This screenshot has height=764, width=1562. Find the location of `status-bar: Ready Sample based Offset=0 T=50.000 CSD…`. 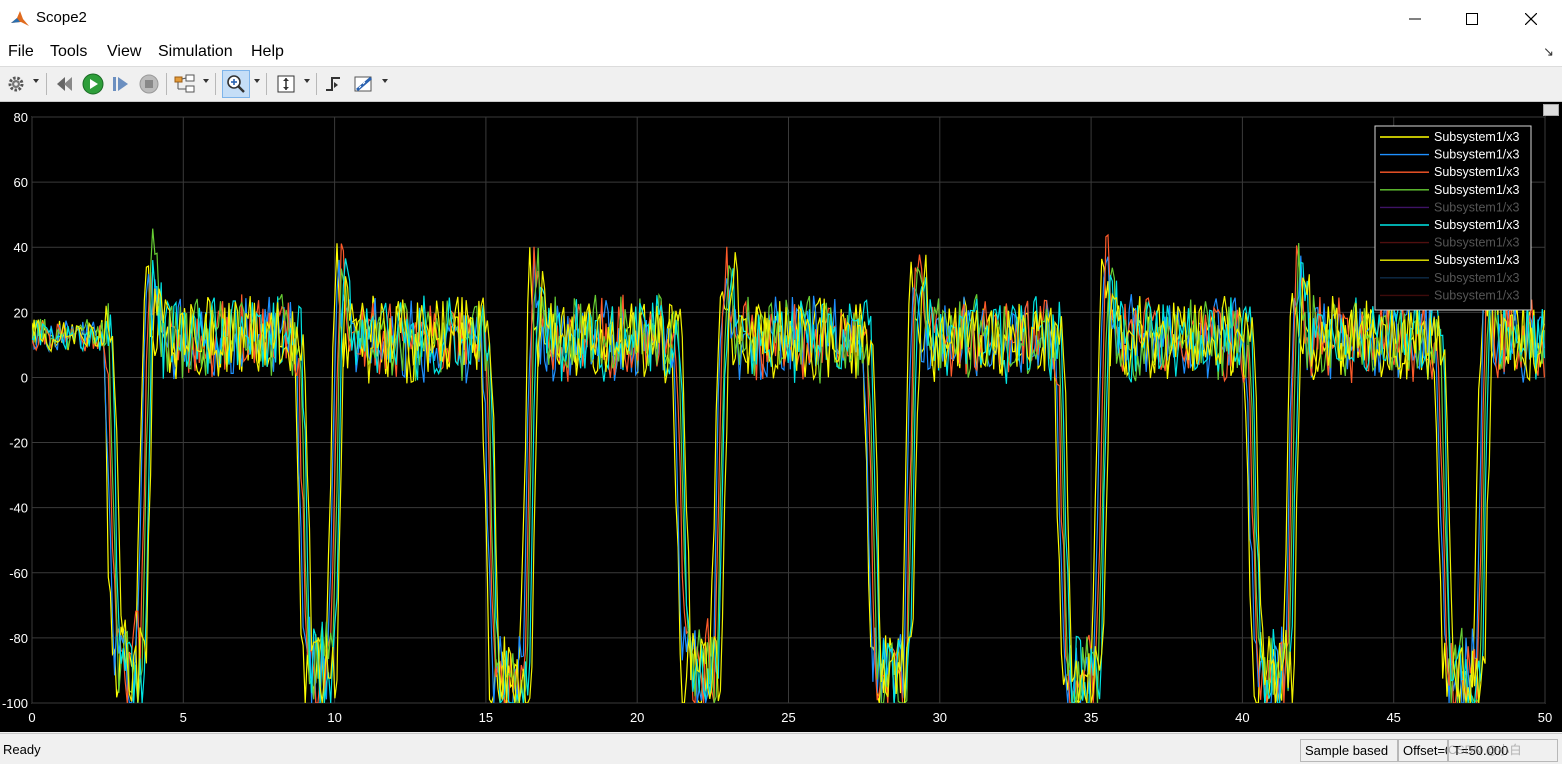

status-bar: Ready Sample based Offset=0 T=50.000 CSD… is located at coordinates (781, 748).